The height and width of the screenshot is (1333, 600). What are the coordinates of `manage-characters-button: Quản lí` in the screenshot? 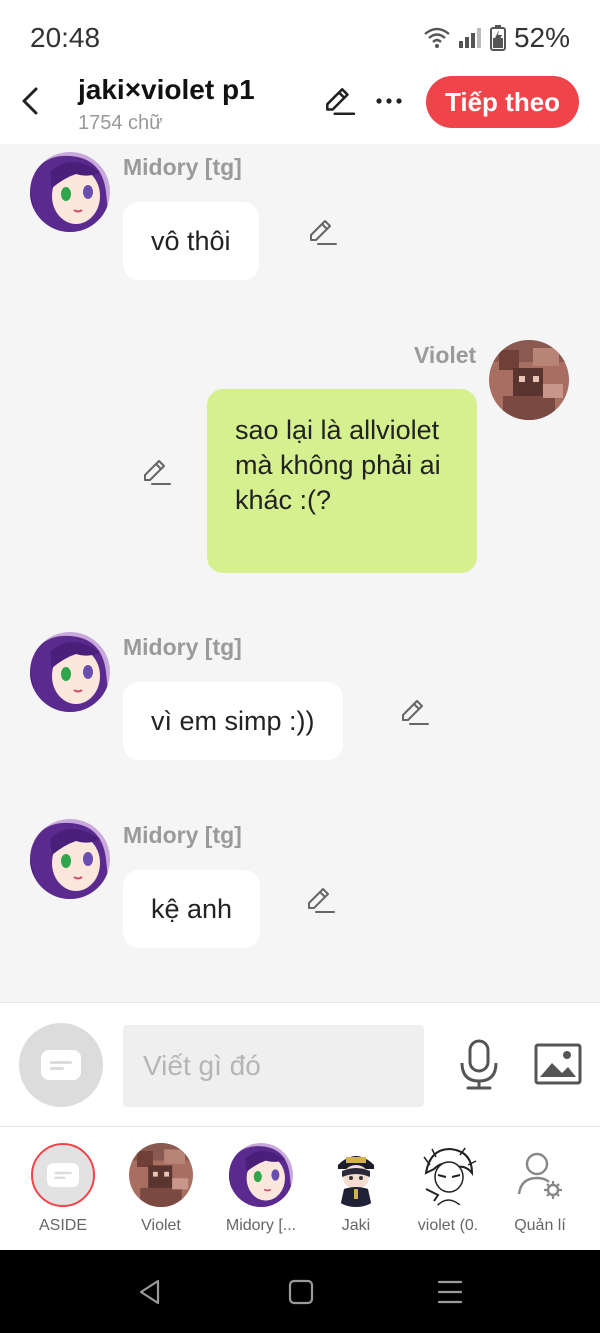 It's located at (540, 1189).